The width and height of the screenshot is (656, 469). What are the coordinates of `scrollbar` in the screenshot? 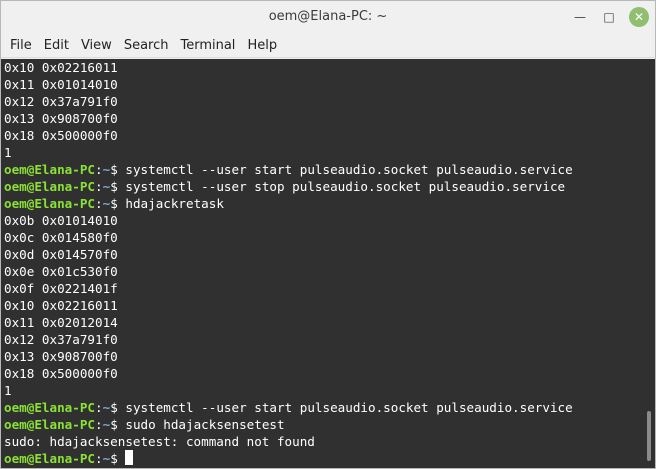 It's located at (648, 263).